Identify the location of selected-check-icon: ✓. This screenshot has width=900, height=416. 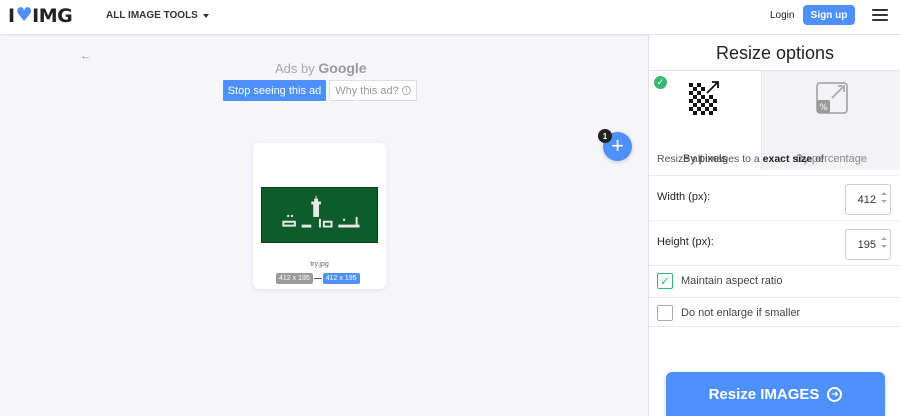
(660, 82).